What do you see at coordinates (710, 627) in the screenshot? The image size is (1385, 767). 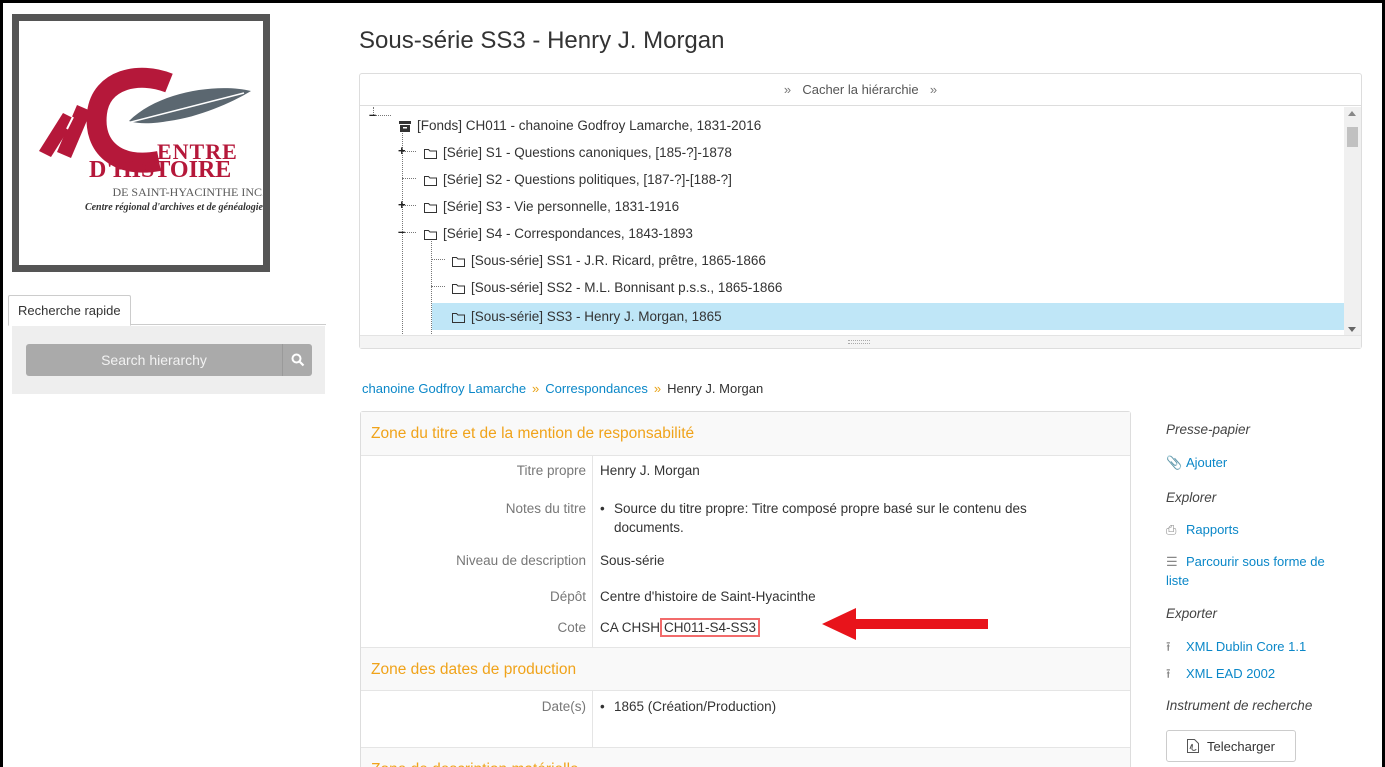 I see `cote-highlight: CH011-S4-SS3` at bounding box center [710, 627].